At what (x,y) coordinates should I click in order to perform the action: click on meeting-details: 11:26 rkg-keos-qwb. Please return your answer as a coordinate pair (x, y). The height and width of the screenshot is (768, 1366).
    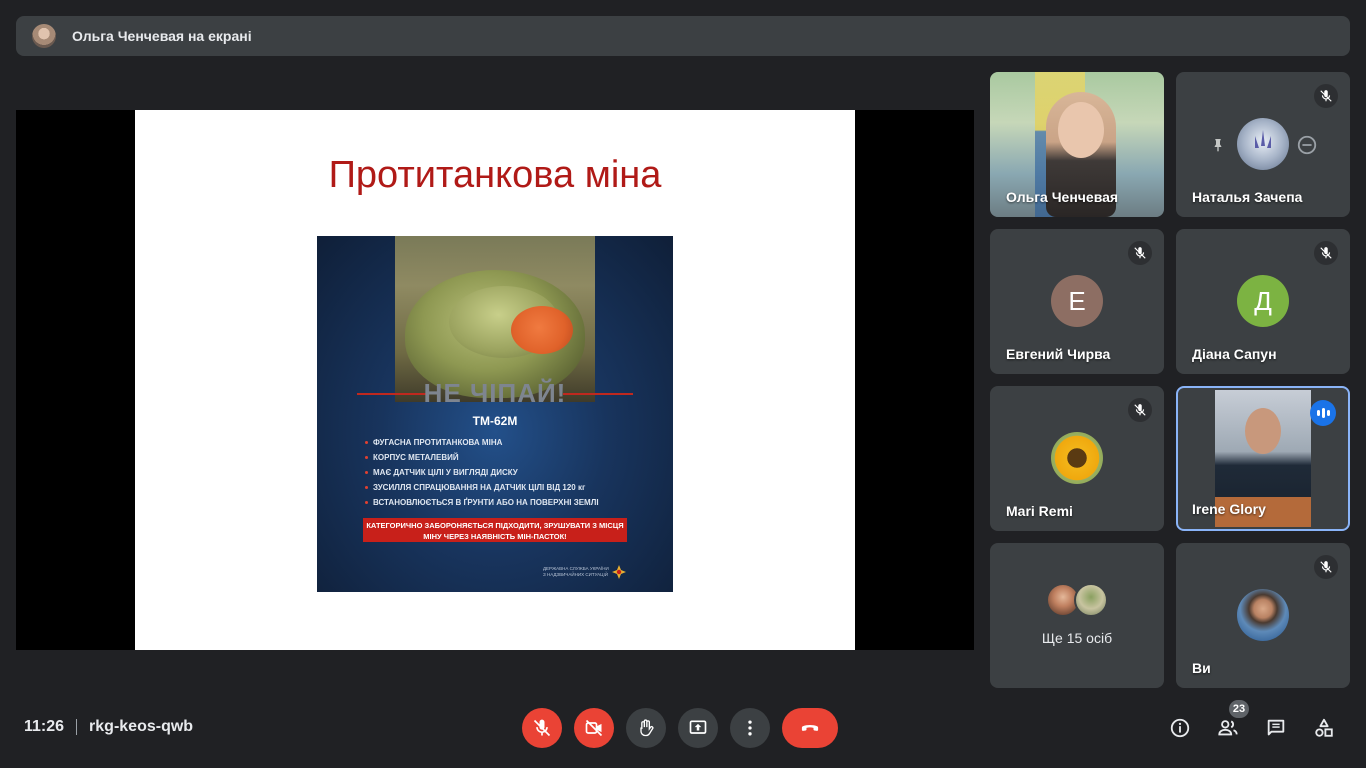
    Looking at the image, I should click on (108, 727).